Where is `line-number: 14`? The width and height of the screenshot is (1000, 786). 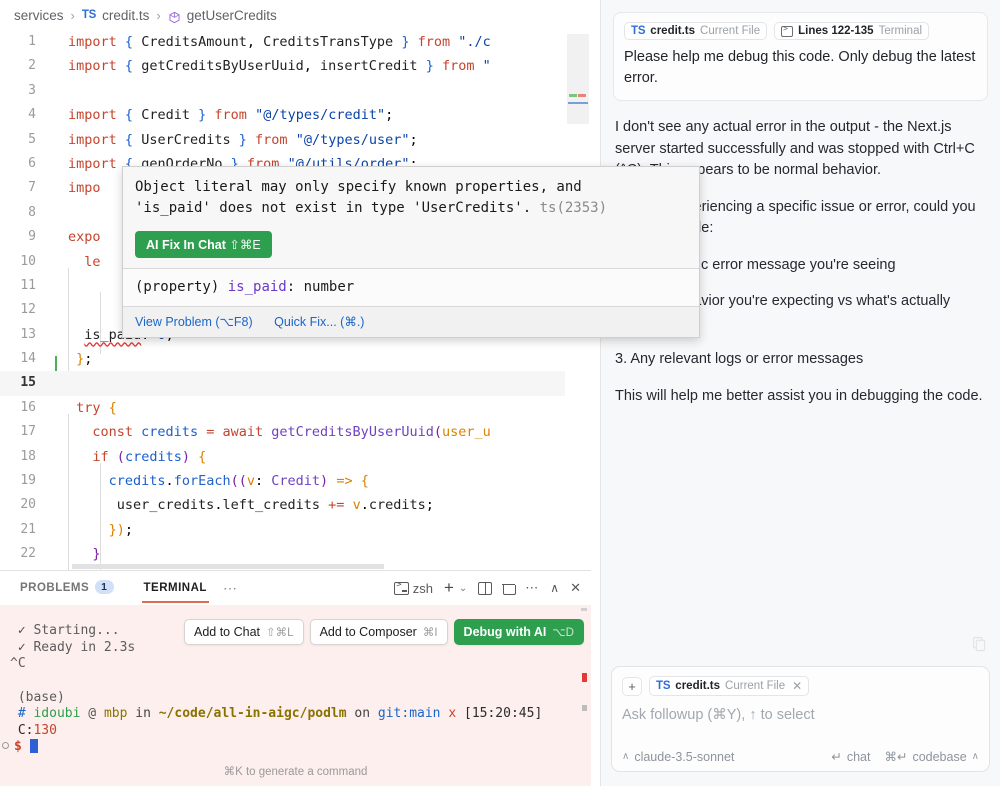
line-number: 14 is located at coordinates (28, 359).